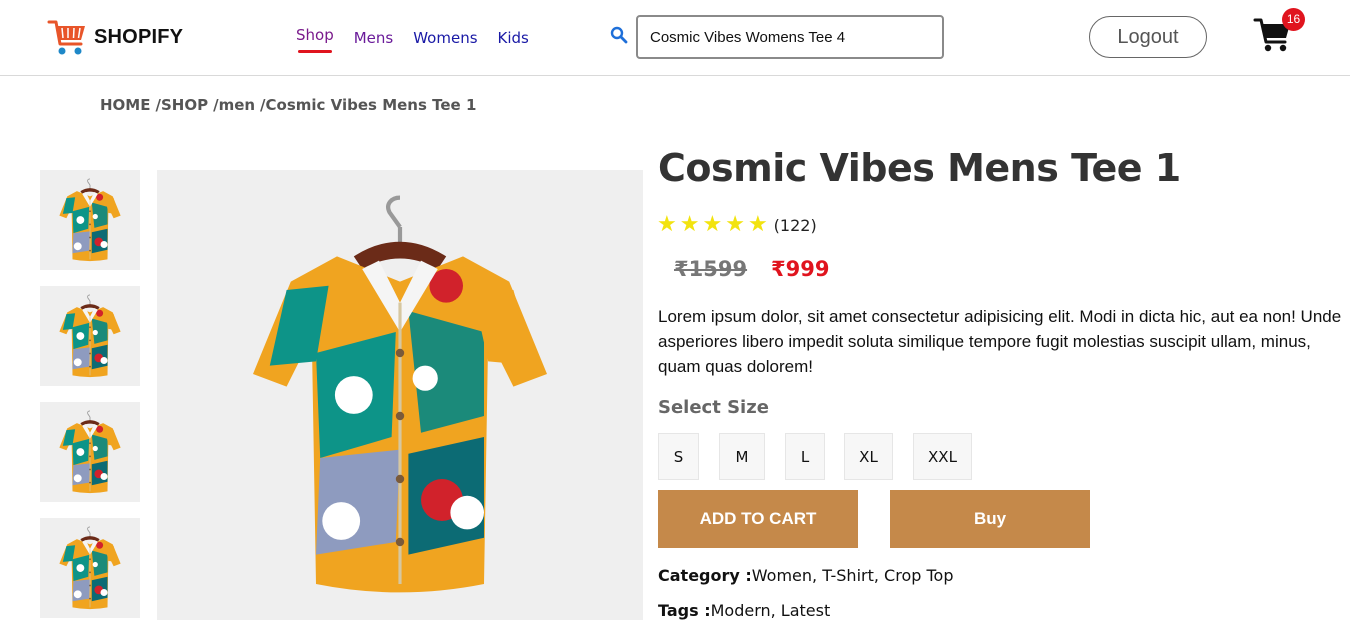  What do you see at coordinates (713, 407) in the screenshot?
I see `size-heading: Select Size` at bounding box center [713, 407].